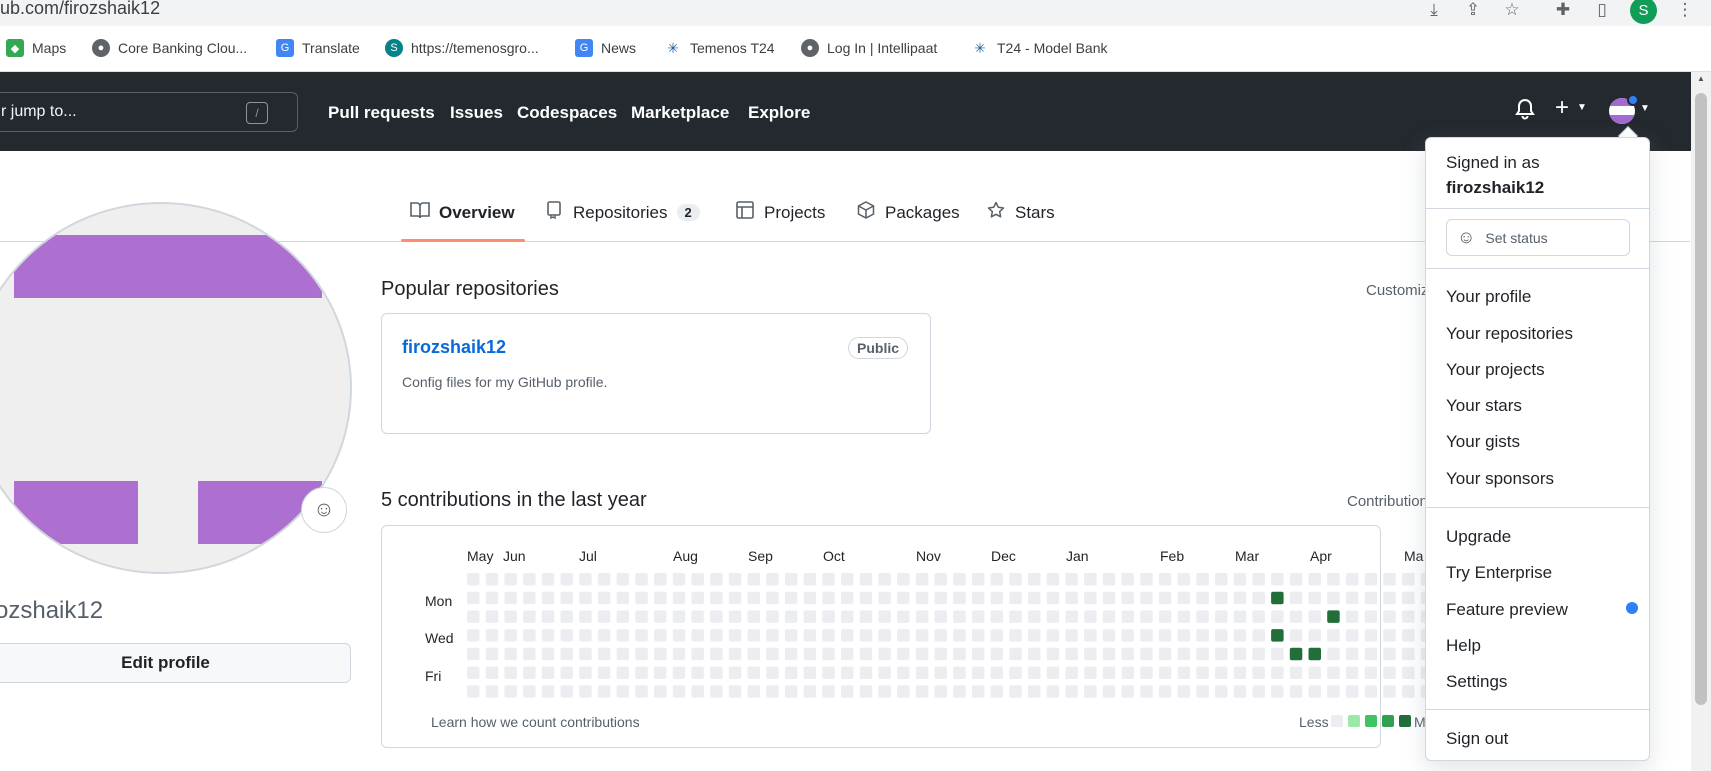 This screenshot has height=771, width=1711. Describe the element at coordinates (1020, 212) in the screenshot. I see `tab-stars: Stars` at that location.